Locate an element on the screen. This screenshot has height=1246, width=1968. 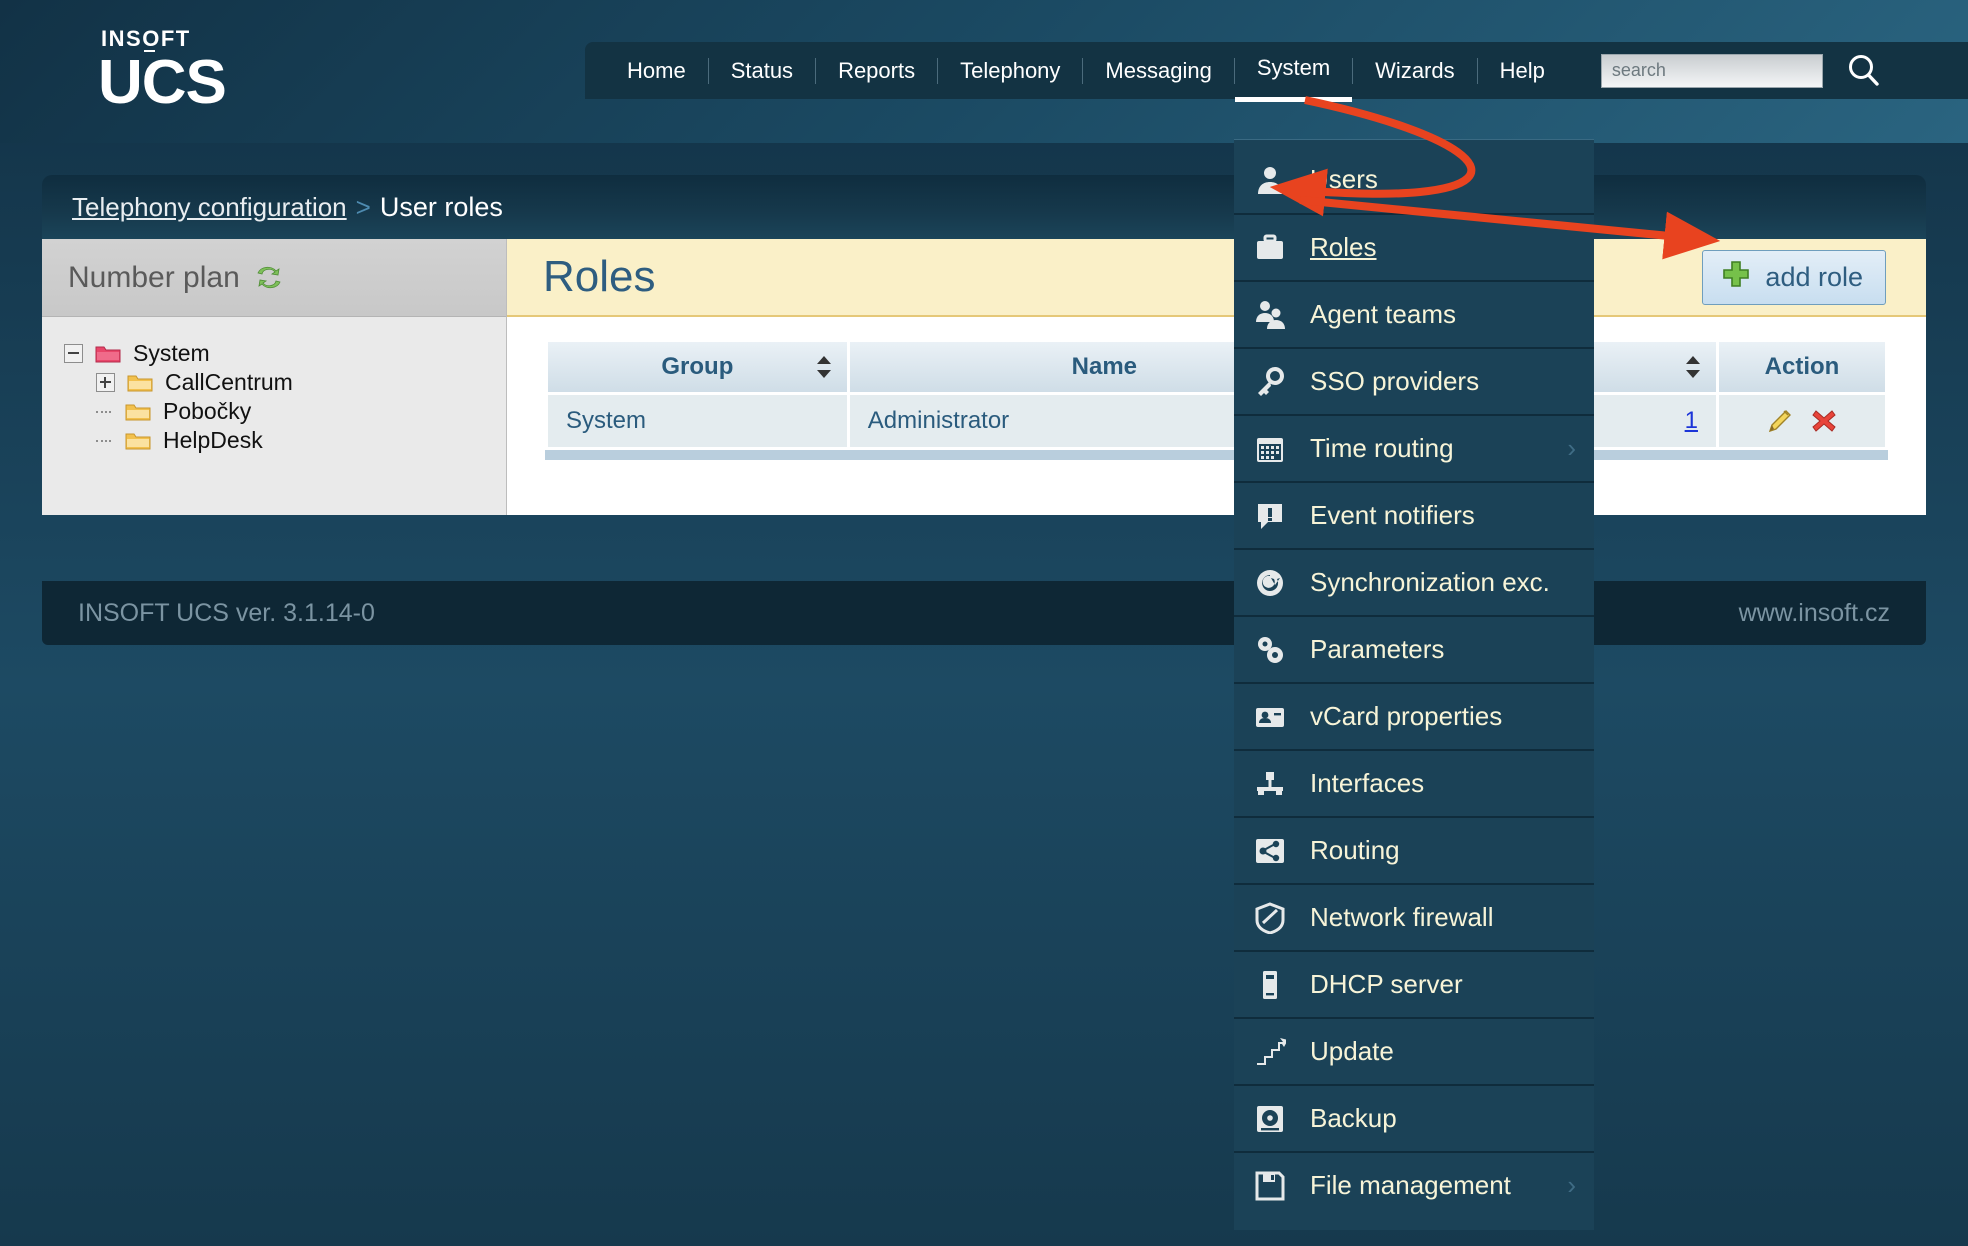
tree-node-label: Pobočky is located at coordinates (207, 411).